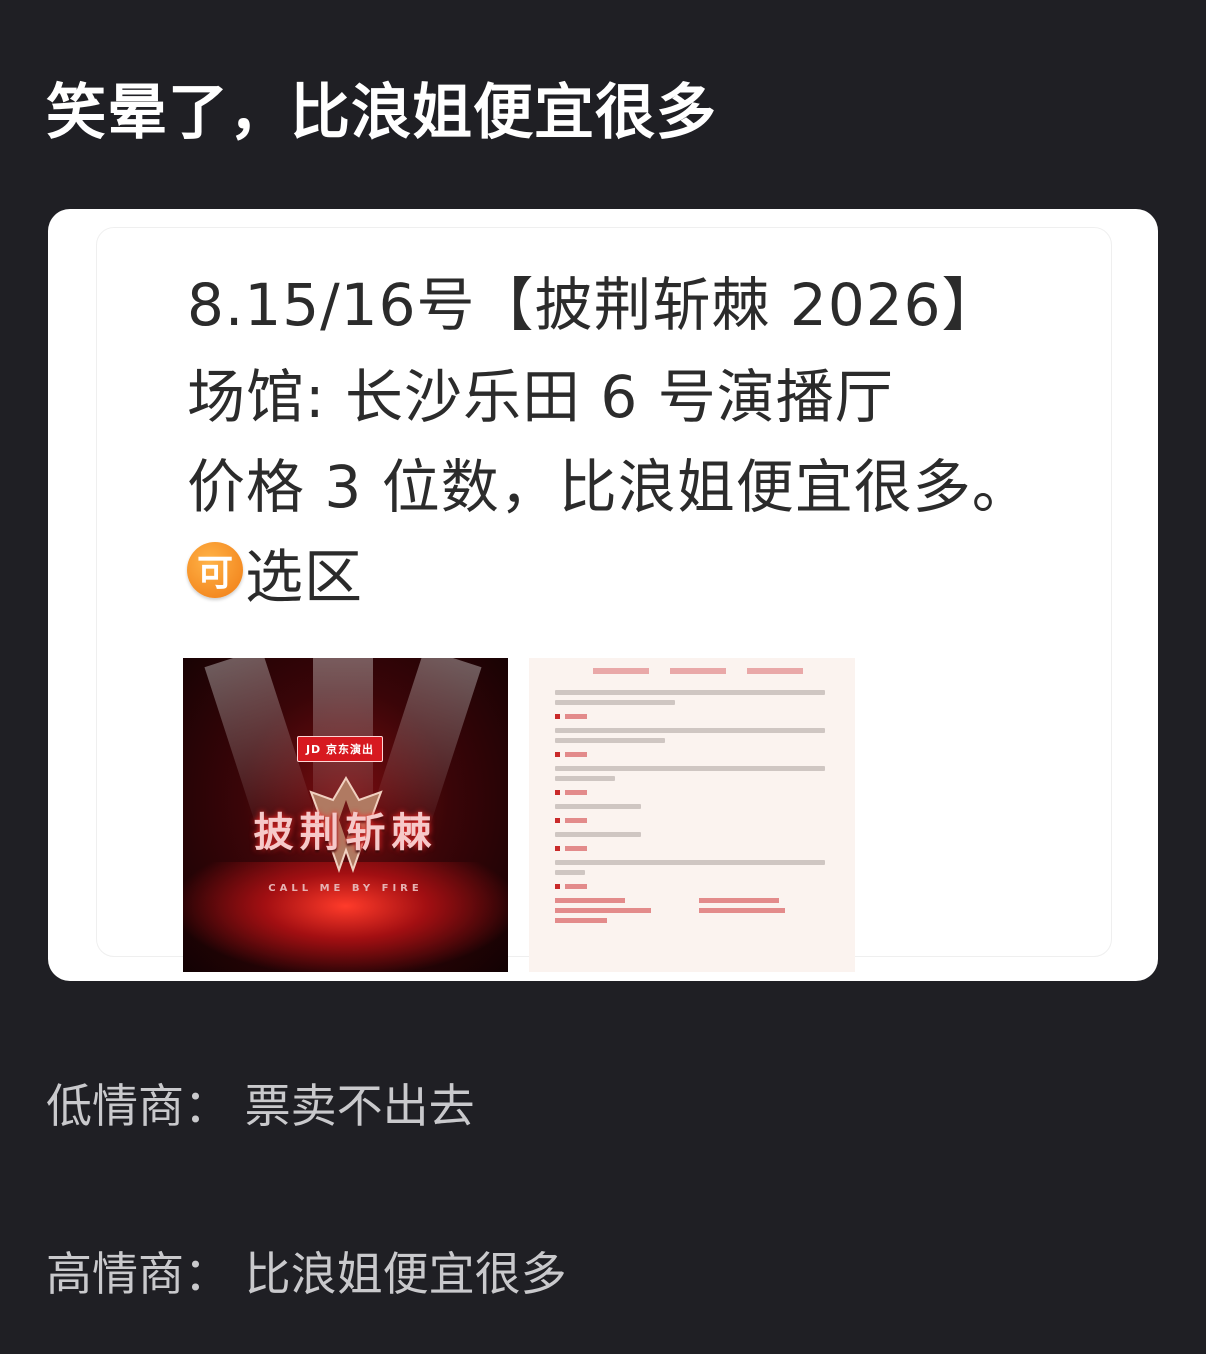 The height and width of the screenshot is (1354, 1206). What do you see at coordinates (692, 815) in the screenshot?
I see `event-notice-image` at bounding box center [692, 815].